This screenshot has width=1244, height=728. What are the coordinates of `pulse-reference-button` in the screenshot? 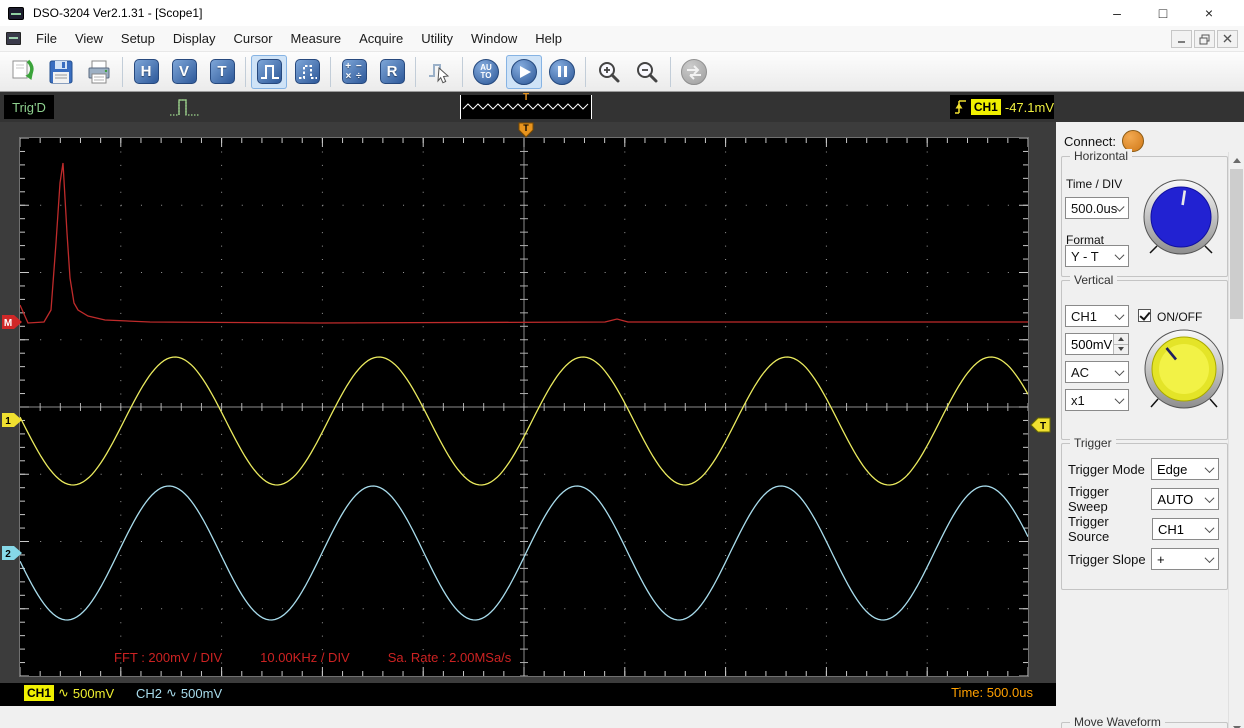 It's located at (307, 72).